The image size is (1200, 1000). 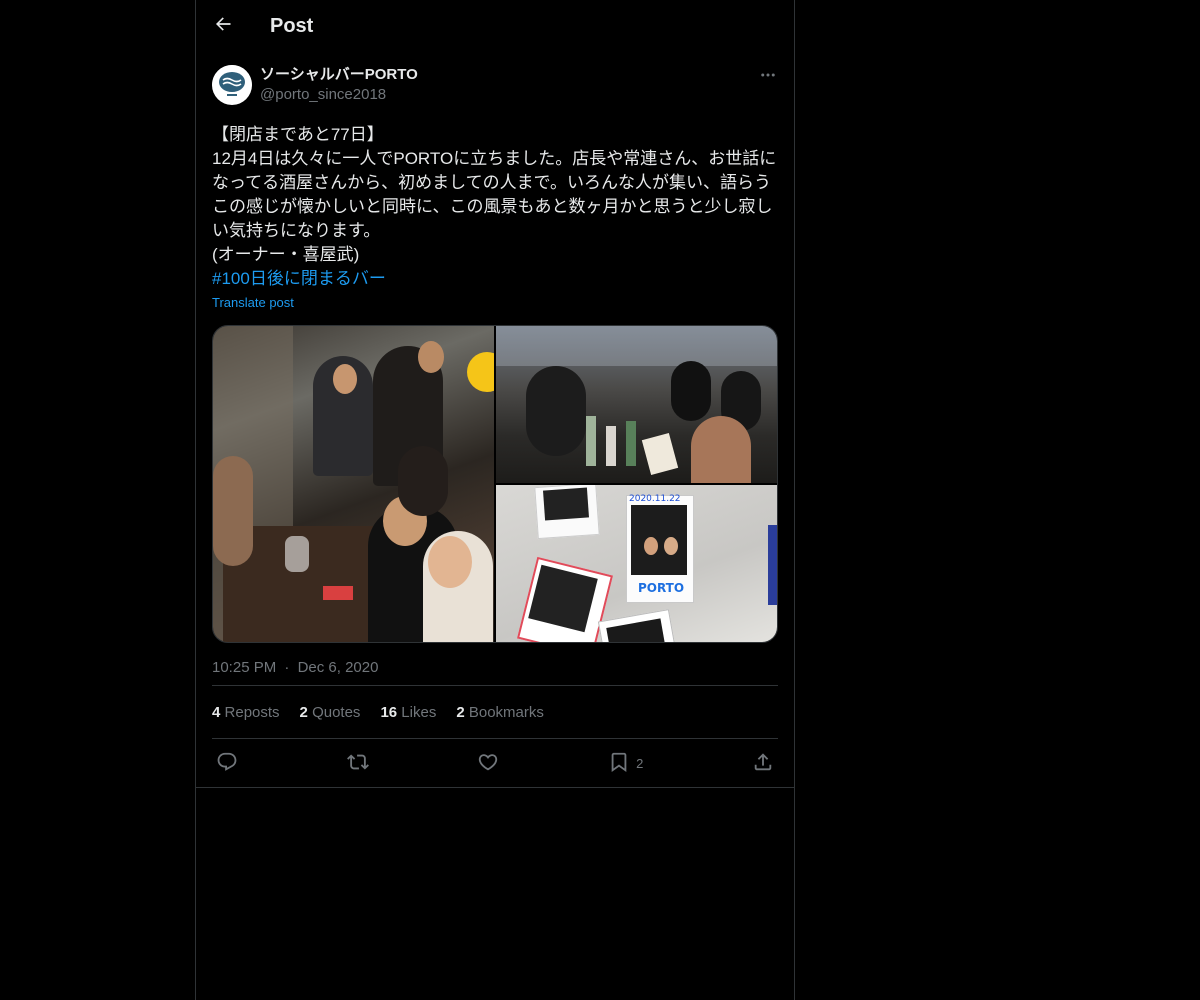 I want to click on top-bar: Post, so click(x=495, y=26).